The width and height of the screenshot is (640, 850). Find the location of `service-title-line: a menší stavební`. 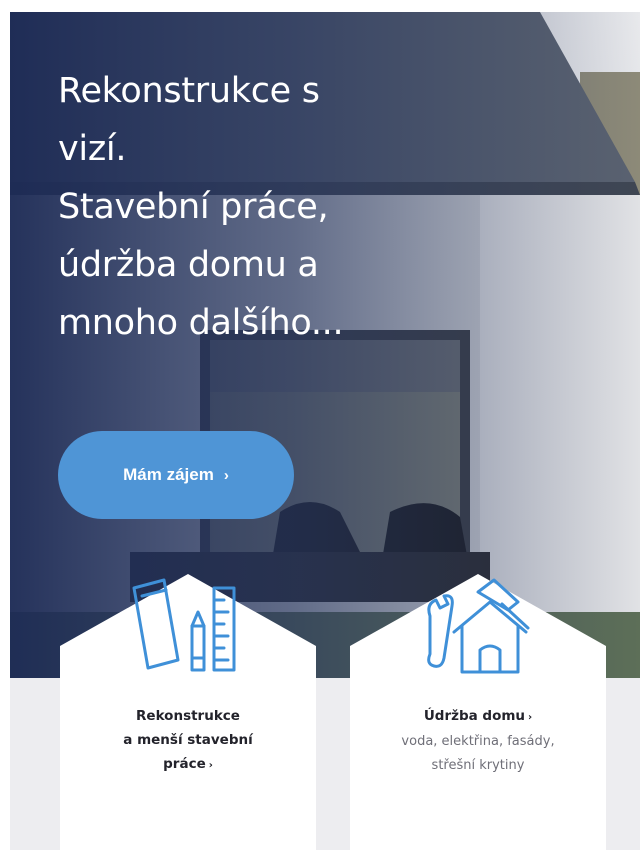

service-title-line: a menší stavební is located at coordinates (188, 740).